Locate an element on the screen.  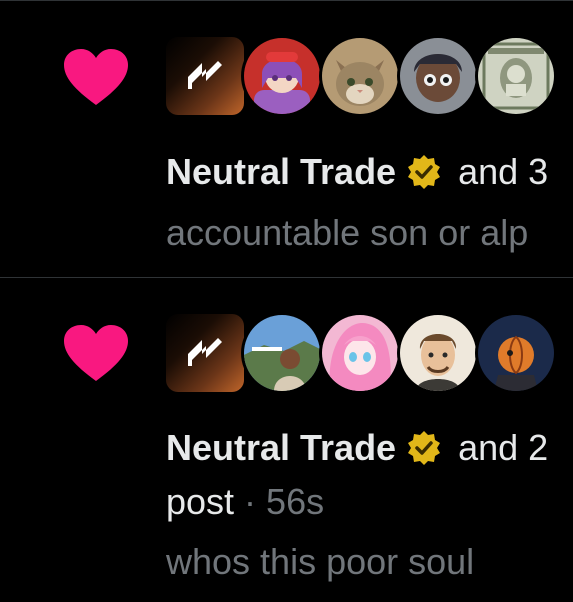
post-word: post is located at coordinates (200, 501).